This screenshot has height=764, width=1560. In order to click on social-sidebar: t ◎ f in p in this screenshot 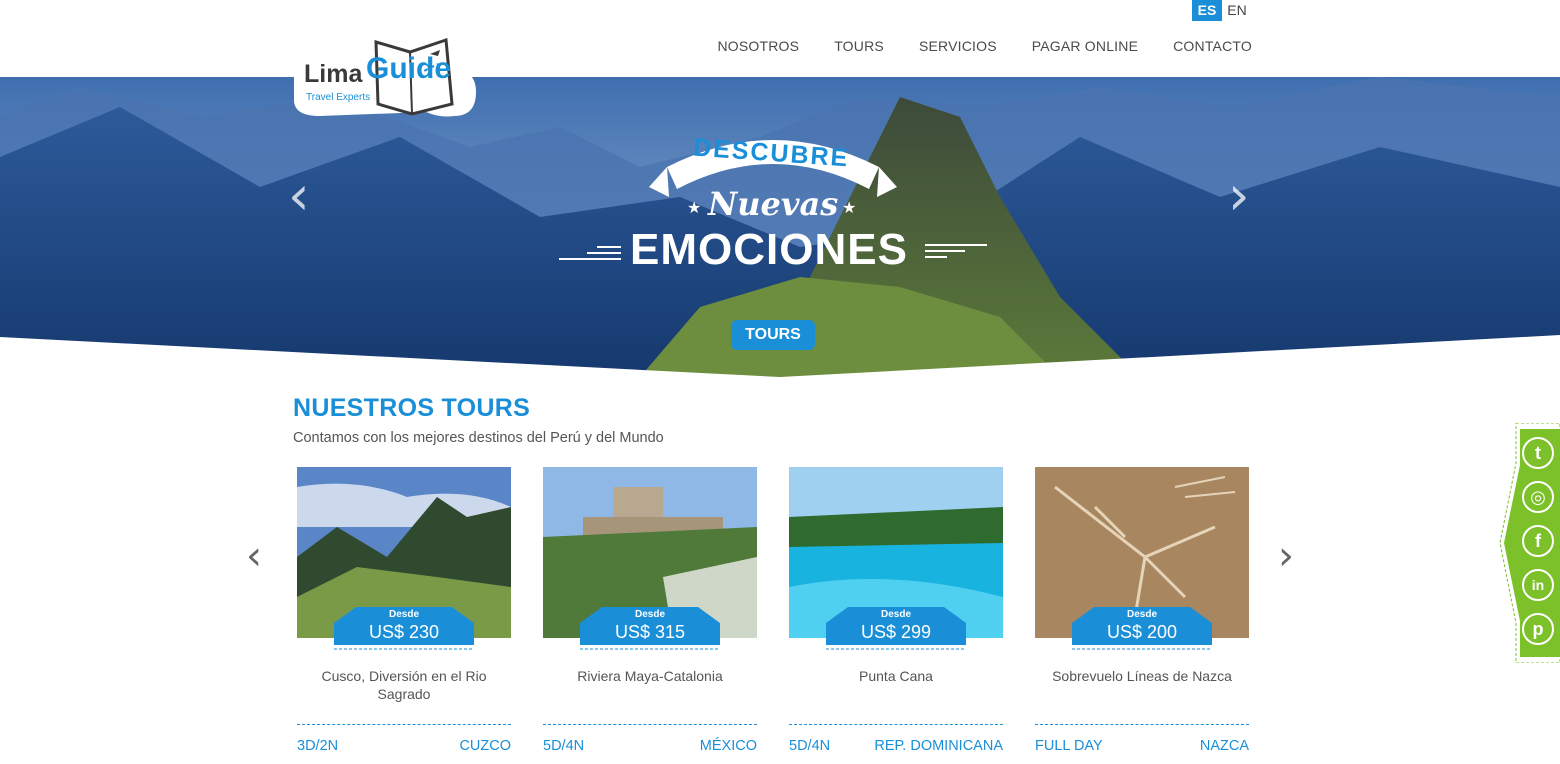, I will do `click(1528, 543)`.